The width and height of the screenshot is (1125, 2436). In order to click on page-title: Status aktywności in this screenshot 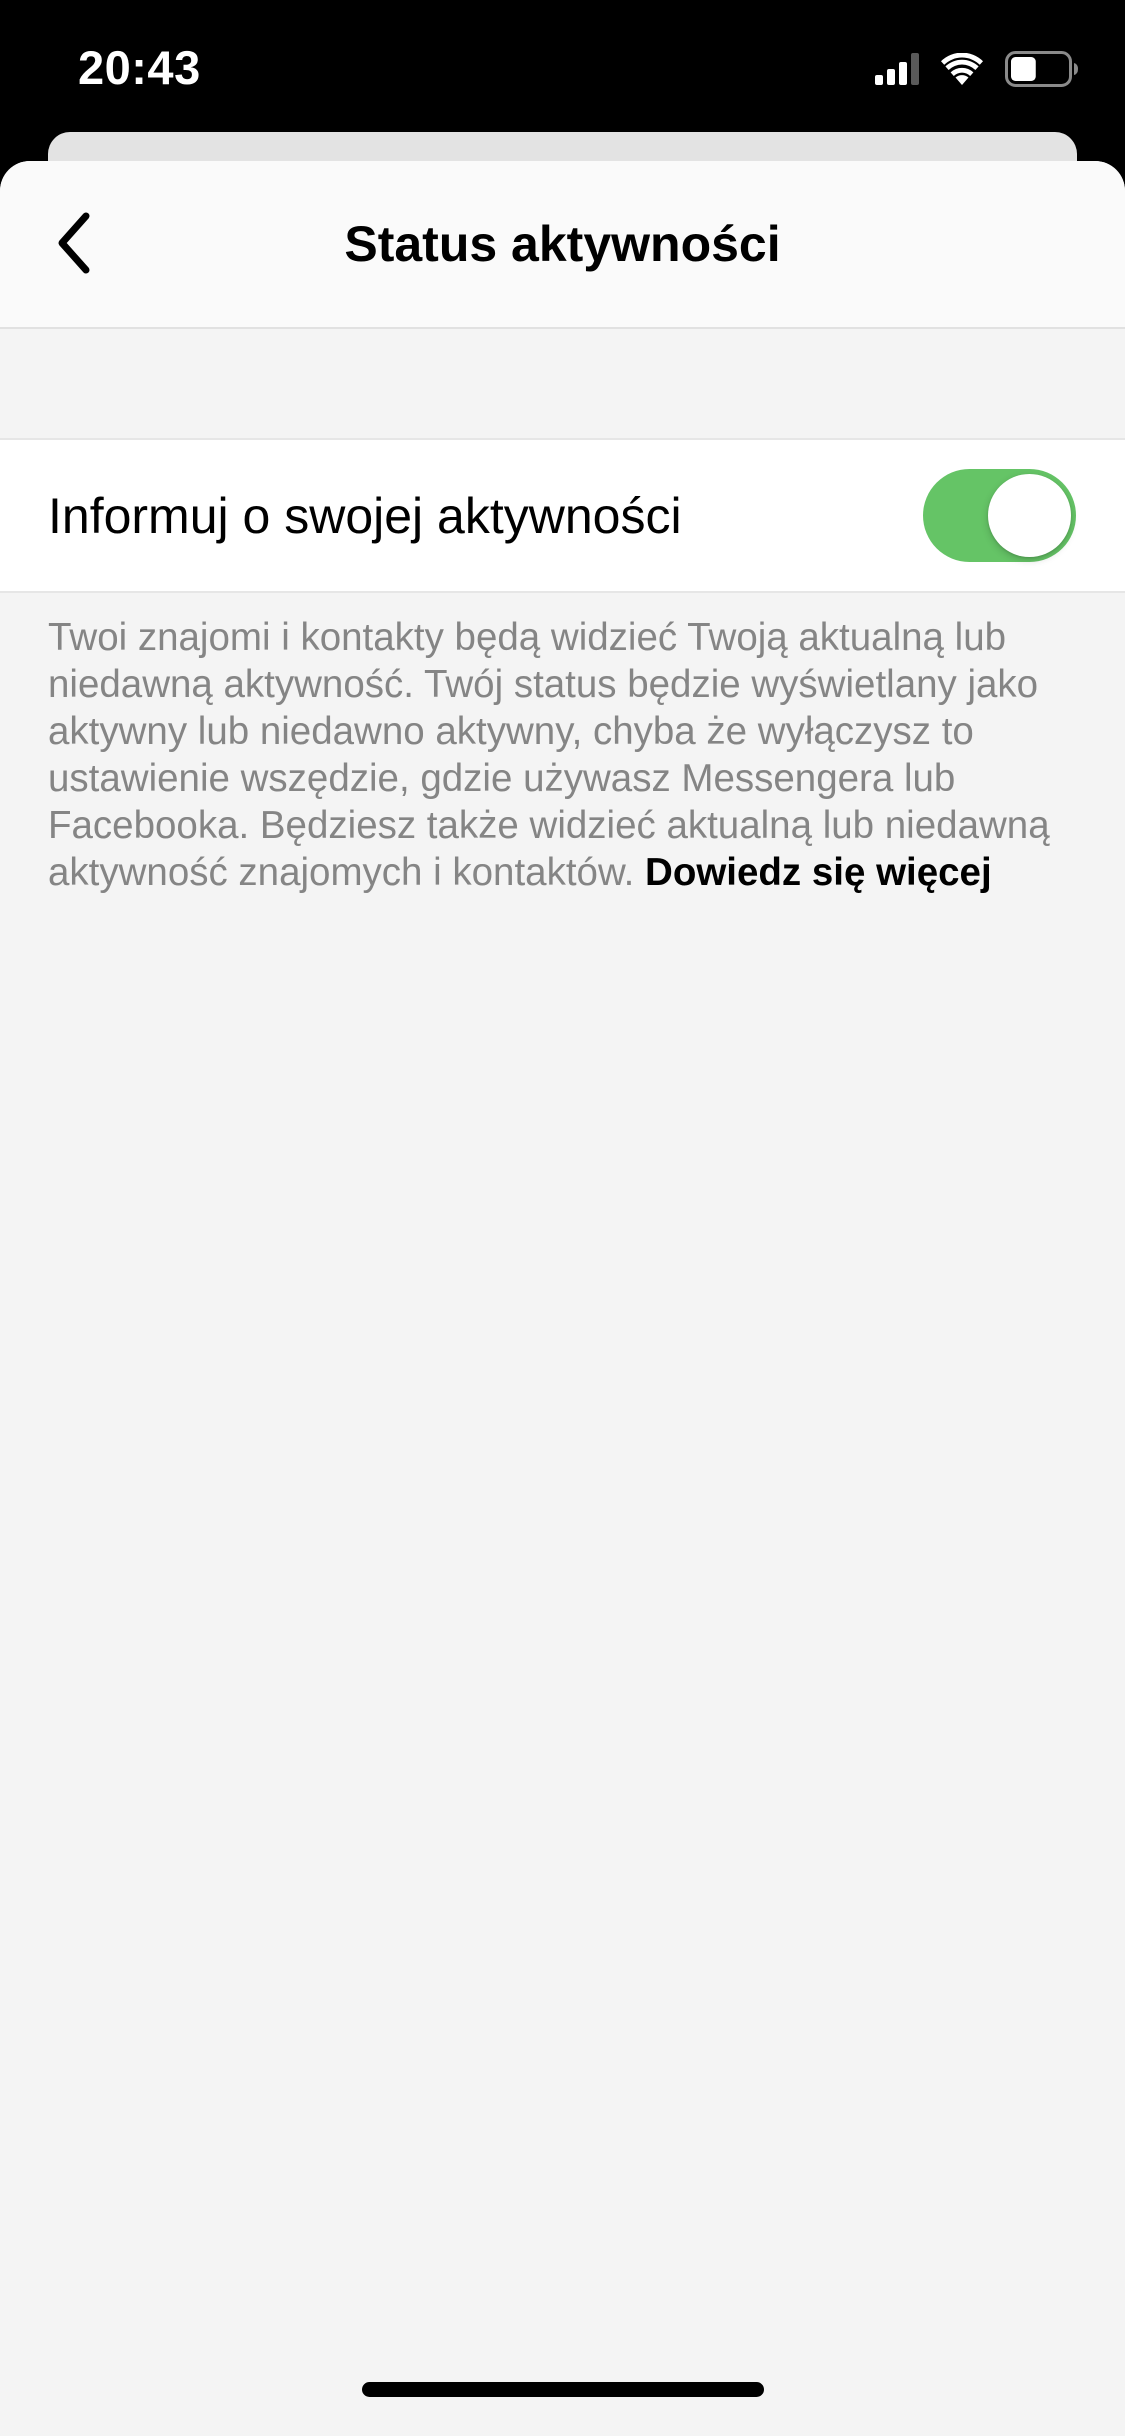, I will do `click(562, 244)`.